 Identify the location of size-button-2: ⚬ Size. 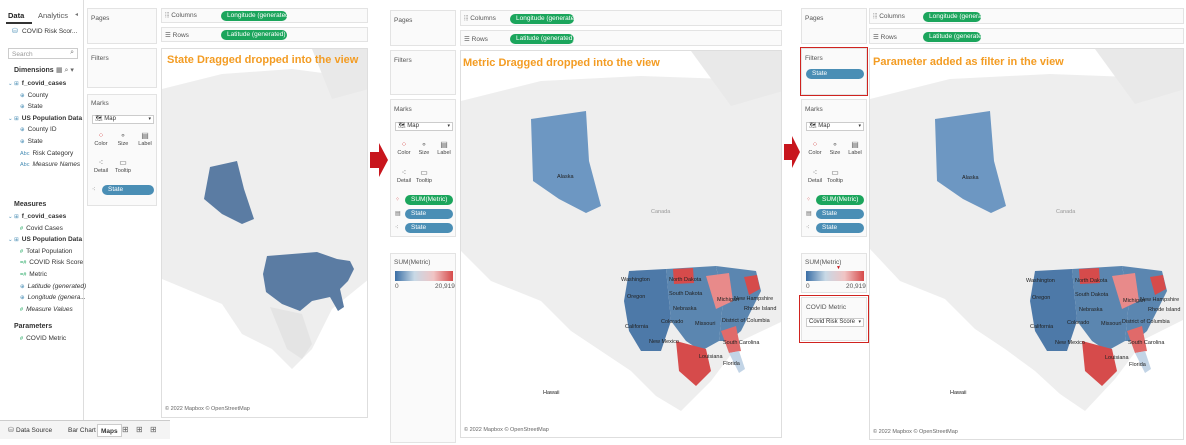
(424, 149).